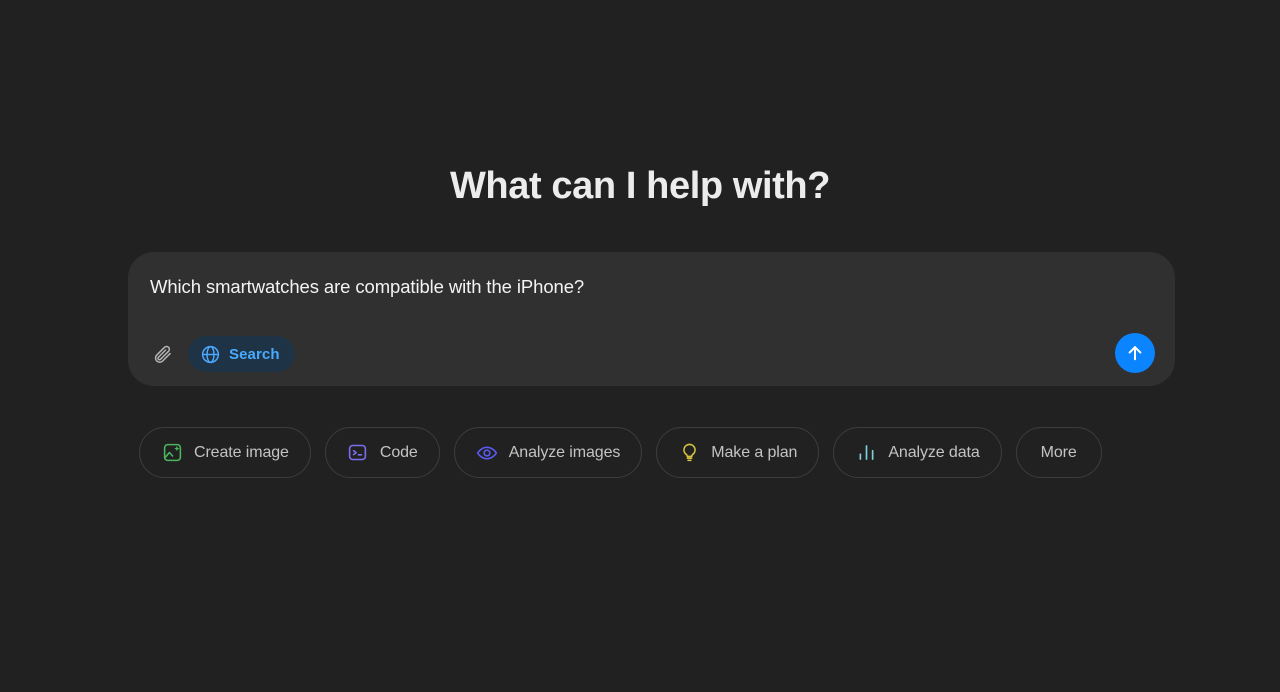 This screenshot has height=692, width=1280. I want to click on attach-files-button, so click(163, 354).